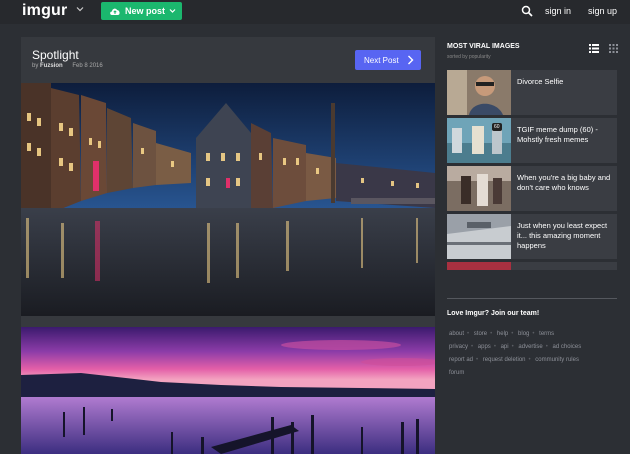  Describe the element at coordinates (532, 266) in the screenshot. I see `viral-item` at that location.